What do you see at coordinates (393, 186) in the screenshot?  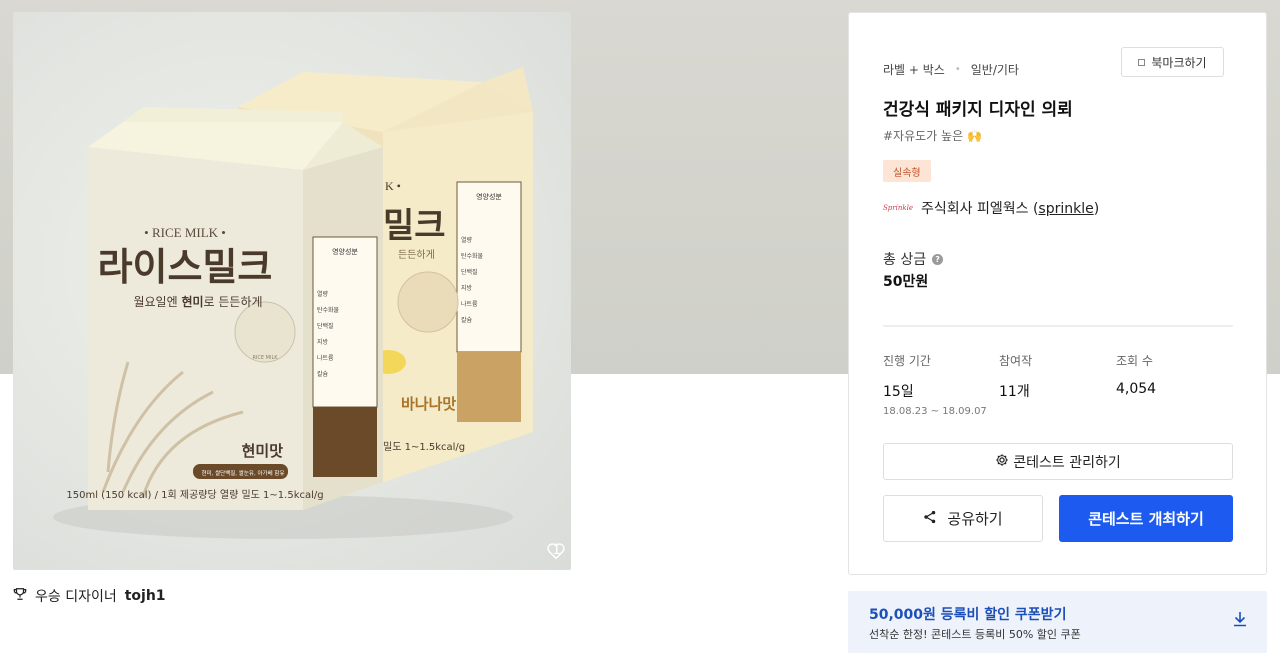 I see `right-brand-text: K •` at bounding box center [393, 186].